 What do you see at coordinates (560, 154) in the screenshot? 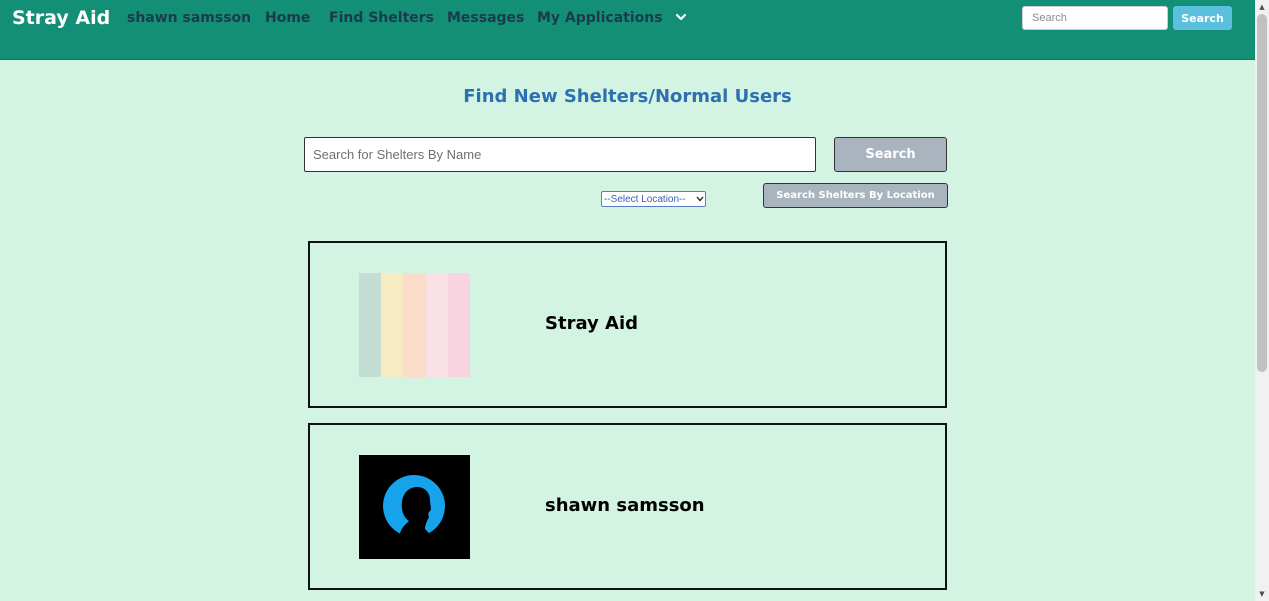
I see `shelter-name-search-input` at bounding box center [560, 154].